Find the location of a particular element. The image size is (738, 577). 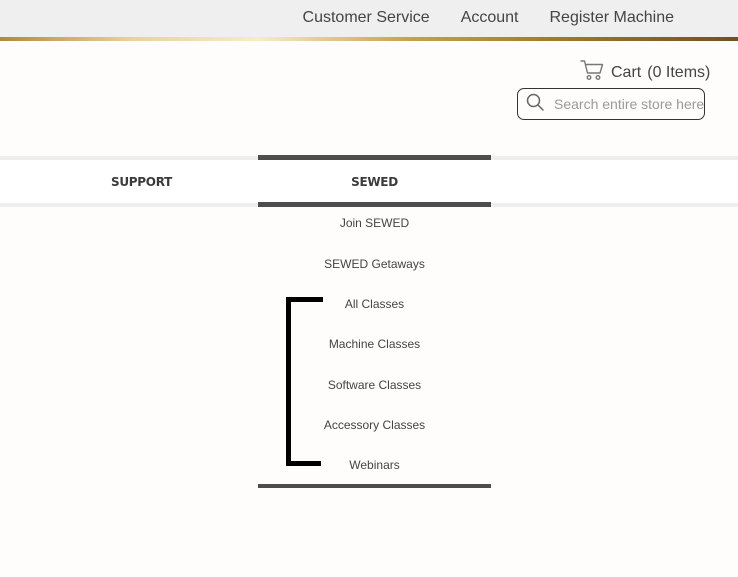

annotation-bracket-top is located at coordinates (304, 299).